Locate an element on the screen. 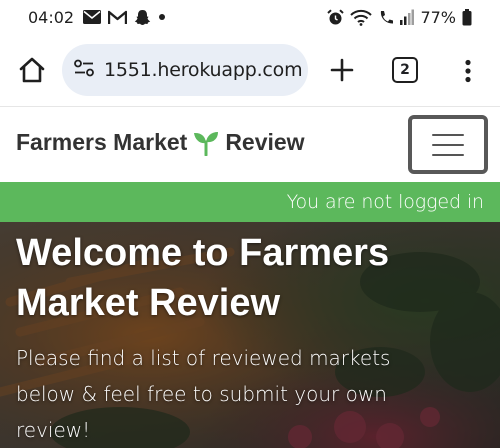 Image resolution: width=500 pixels, height=448 pixels. status-left: 04:02 is located at coordinates (97, 17).